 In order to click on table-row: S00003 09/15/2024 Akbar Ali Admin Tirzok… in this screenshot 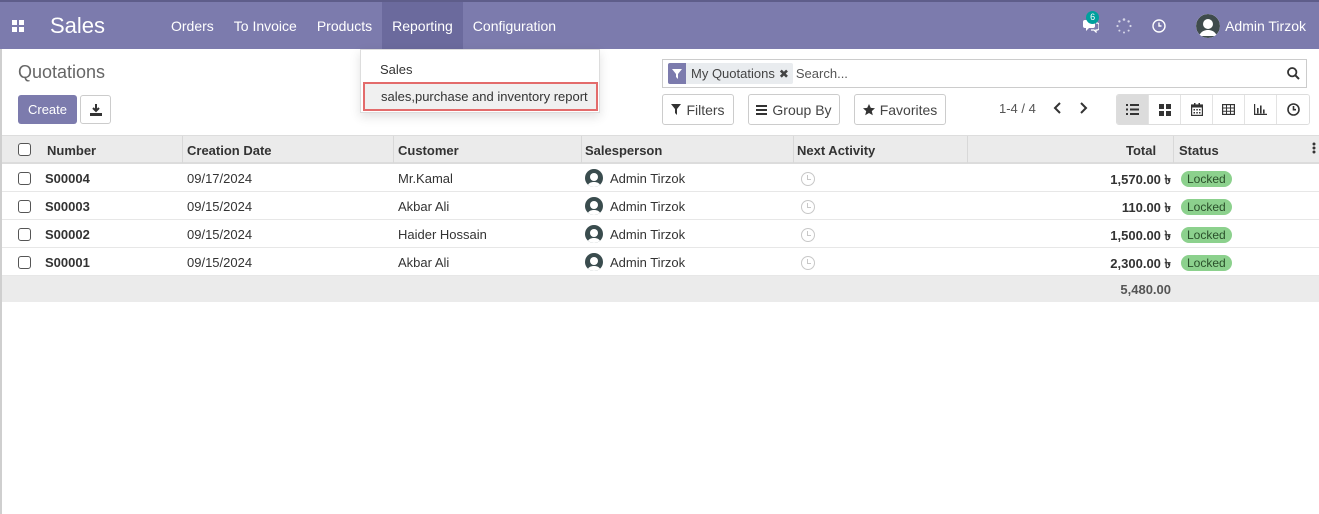, I will do `click(660, 206)`.